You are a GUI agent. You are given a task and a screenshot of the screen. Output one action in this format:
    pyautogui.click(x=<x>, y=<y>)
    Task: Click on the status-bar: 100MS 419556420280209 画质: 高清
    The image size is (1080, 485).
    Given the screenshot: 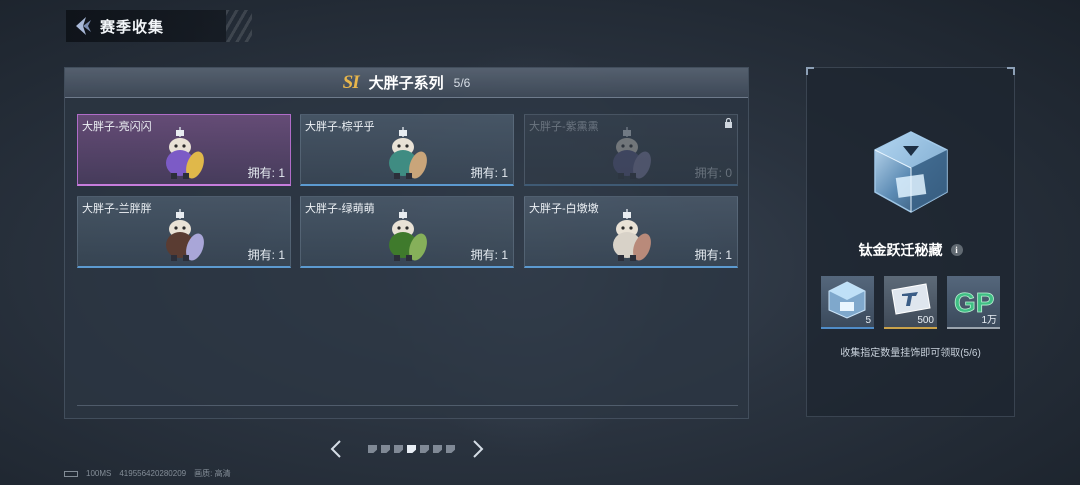 What is the action you would take?
    pyautogui.click(x=147, y=473)
    